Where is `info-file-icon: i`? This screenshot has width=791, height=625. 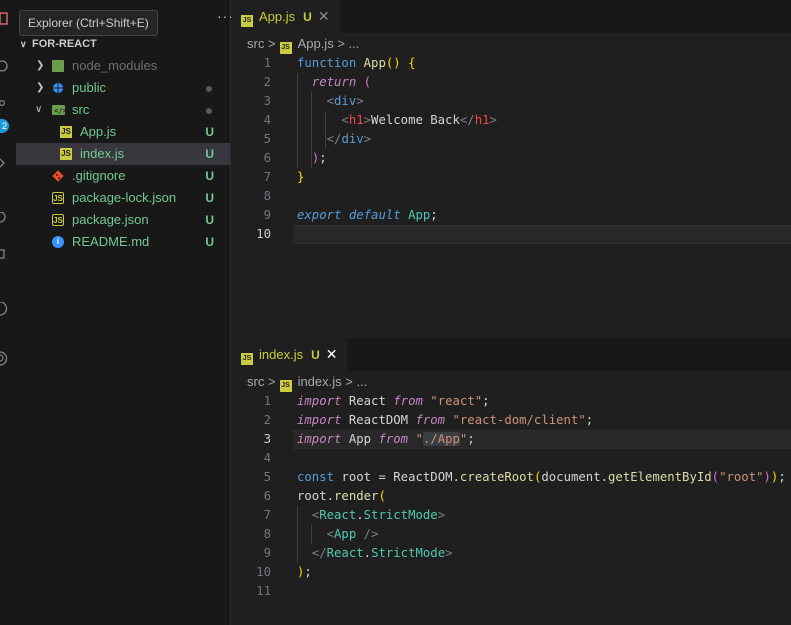 info-file-icon: i is located at coordinates (58, 242).